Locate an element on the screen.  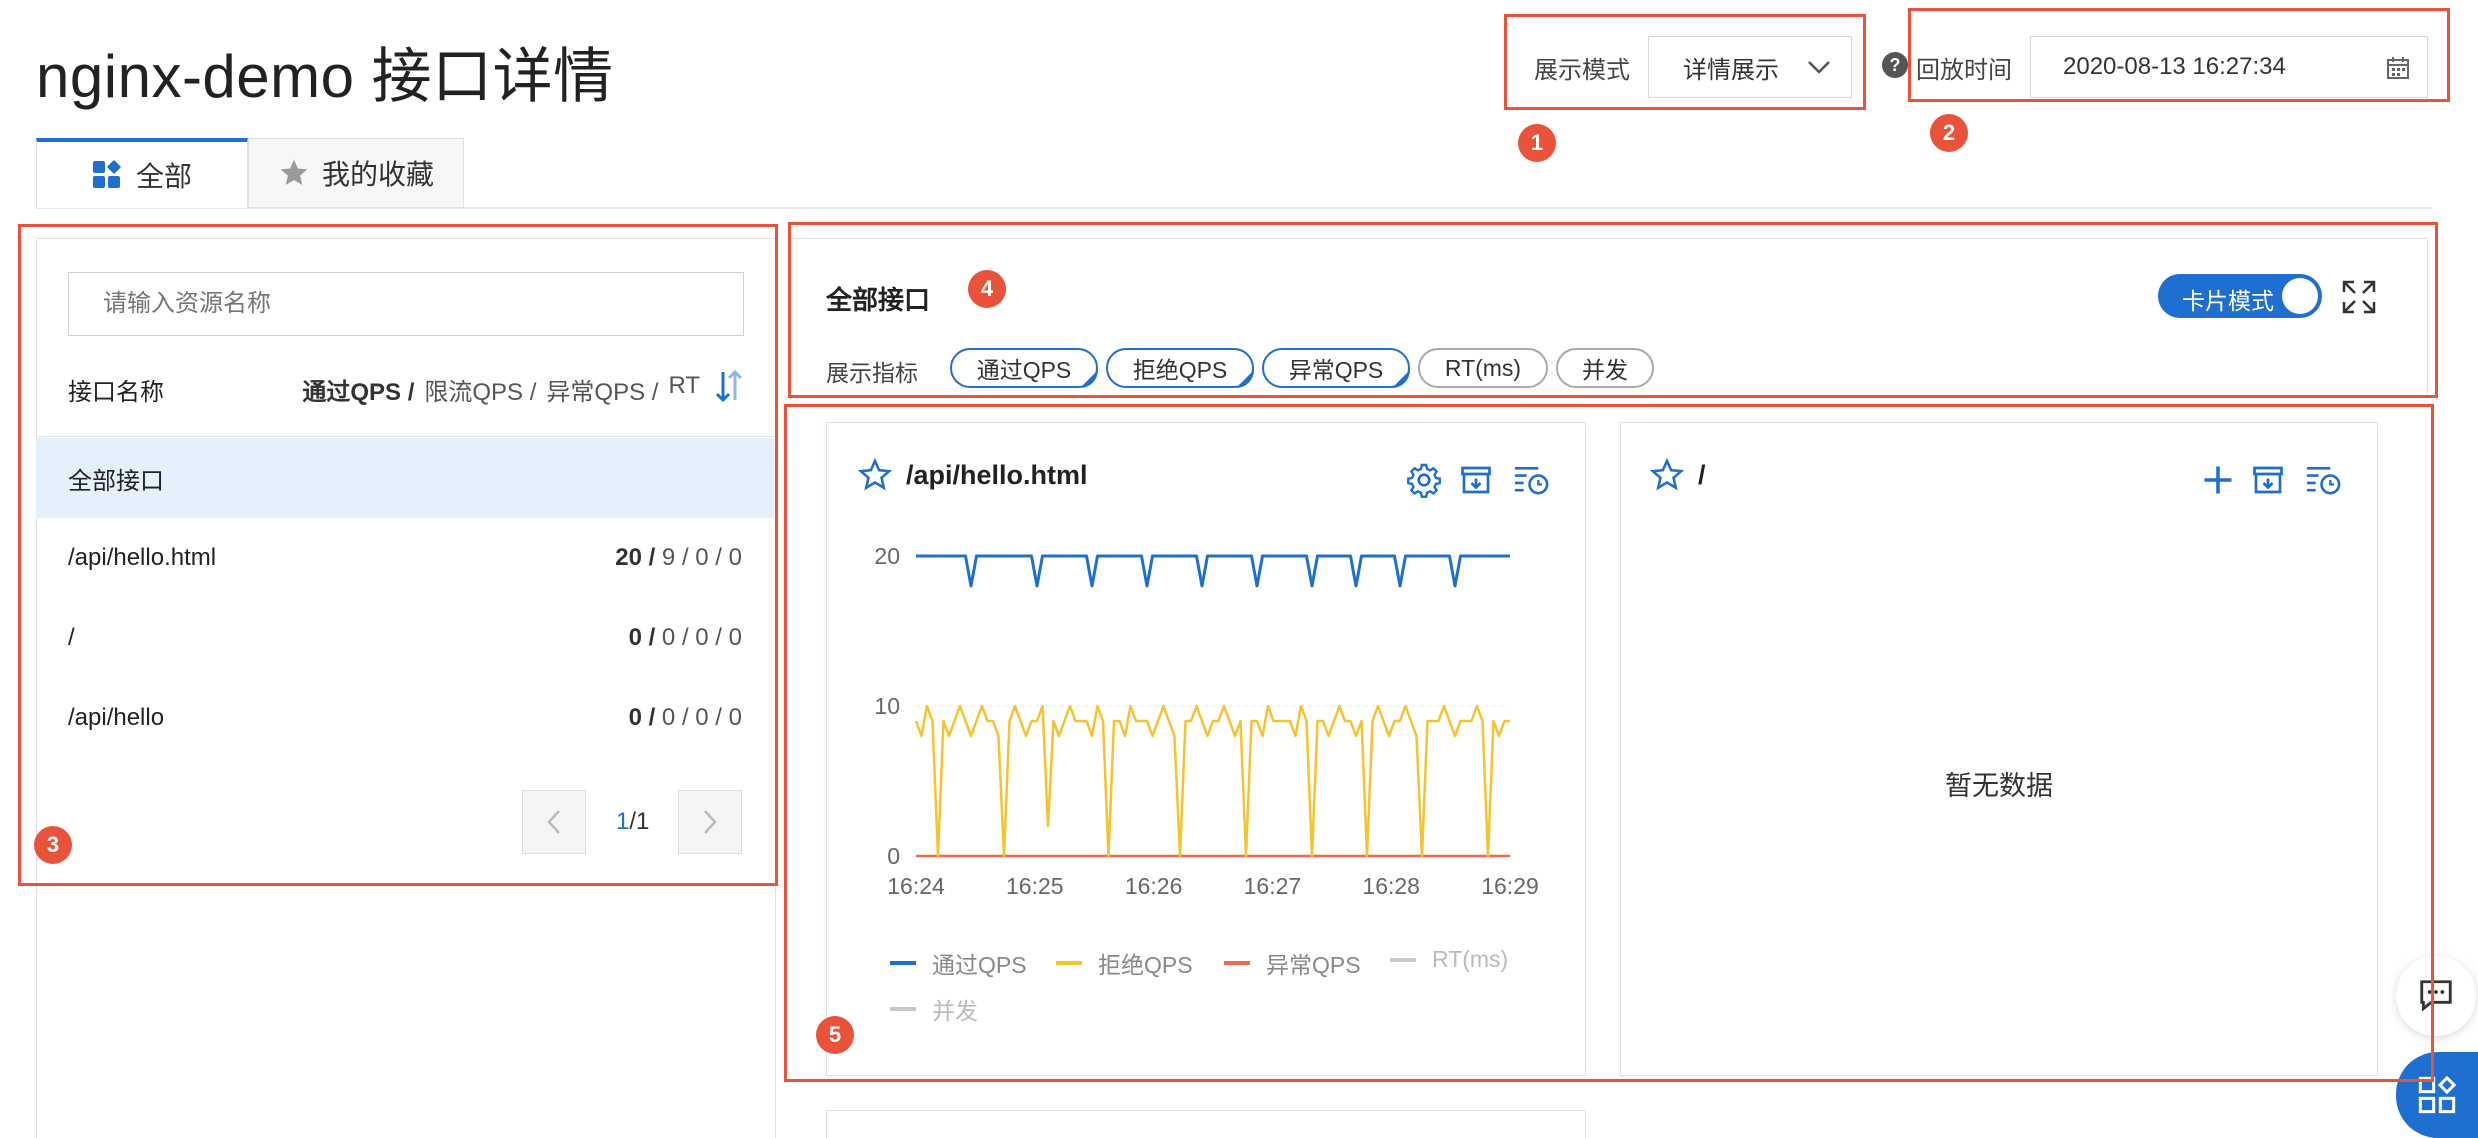
star-filled-icon is located at coordinates (294, 172).